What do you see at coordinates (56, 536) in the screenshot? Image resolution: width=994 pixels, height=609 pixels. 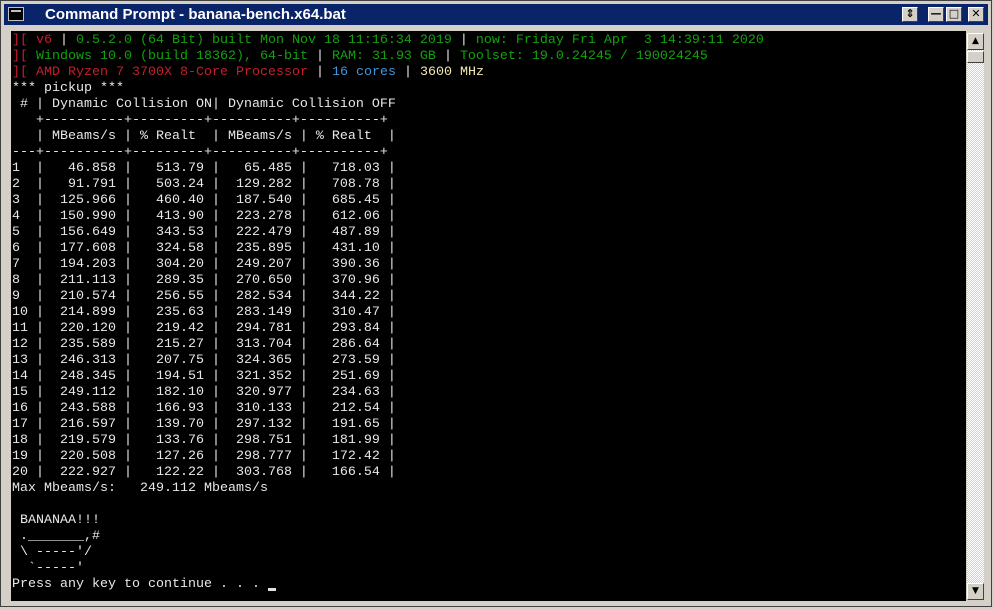 I see `ascii-art-line: ._______,#` at bounding box center [56, 536].